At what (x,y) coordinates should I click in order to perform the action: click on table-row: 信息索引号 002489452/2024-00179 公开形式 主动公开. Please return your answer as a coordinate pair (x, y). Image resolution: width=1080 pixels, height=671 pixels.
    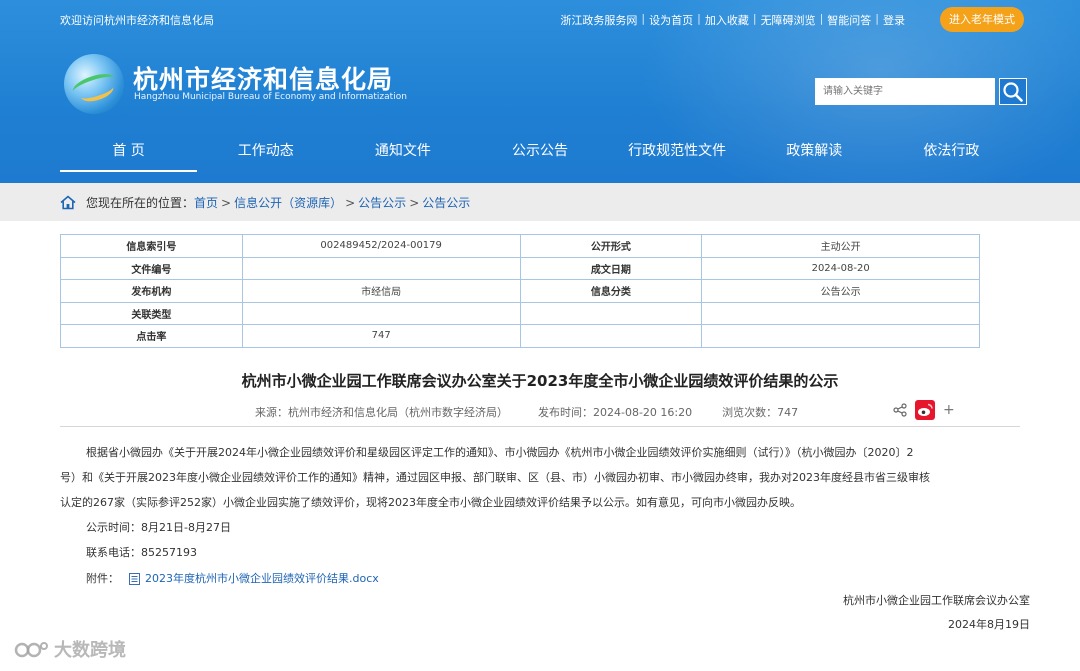
    Looking at the image, I should click on (520, 246).